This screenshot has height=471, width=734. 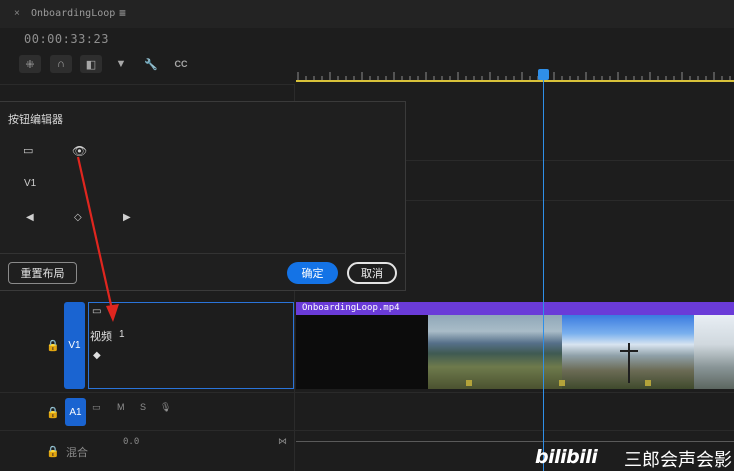 What do you see at coordinates (30, 183) in the screenshot?
I see `dialog-track-label: V1` at bounding box center [30, 183].